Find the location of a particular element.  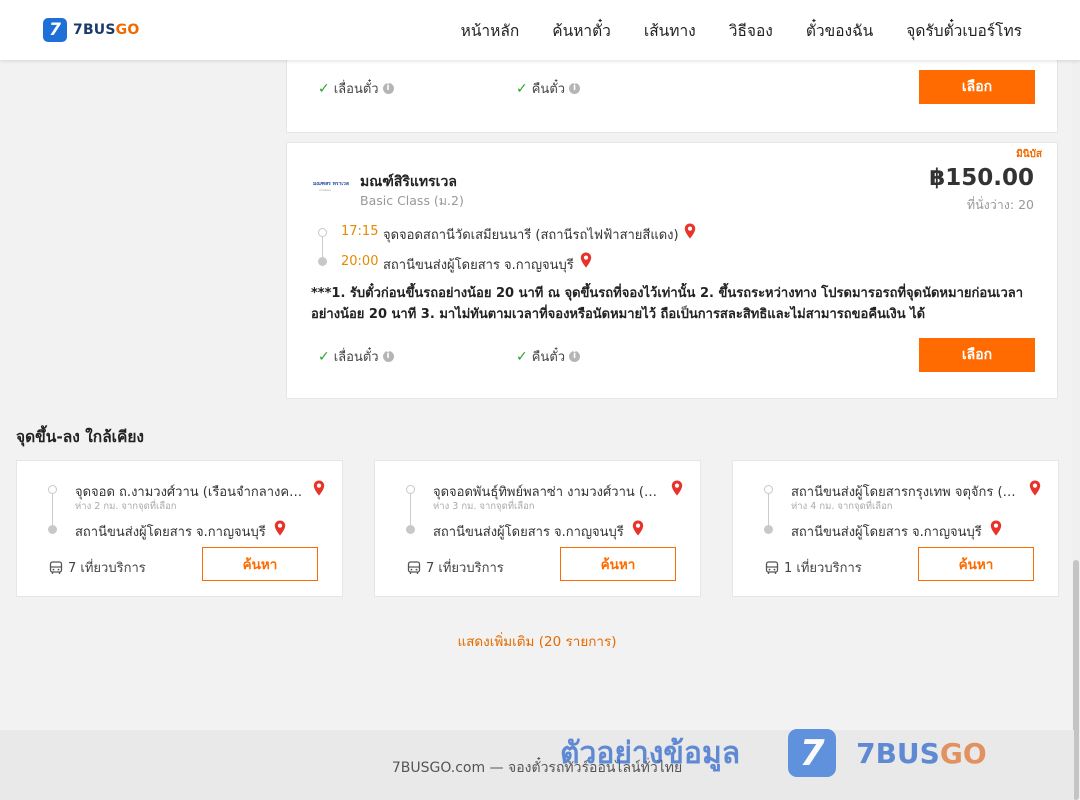

logo-mark: 7 is located at coordinates (55, 30).